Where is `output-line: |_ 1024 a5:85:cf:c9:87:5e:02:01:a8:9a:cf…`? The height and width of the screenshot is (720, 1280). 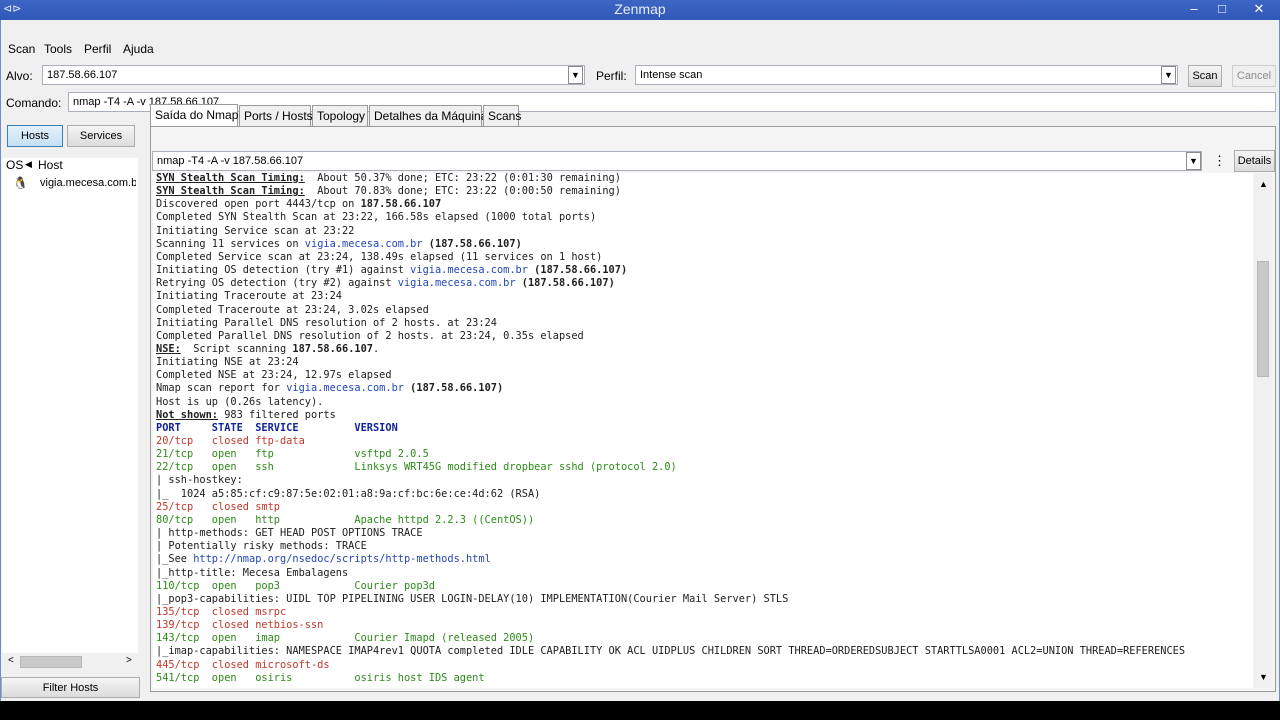
output-line: |_ 1024 a5:85:cf:c9:87:5e:02:01:a8:9a:cf… is located at coordinates (348, 494).